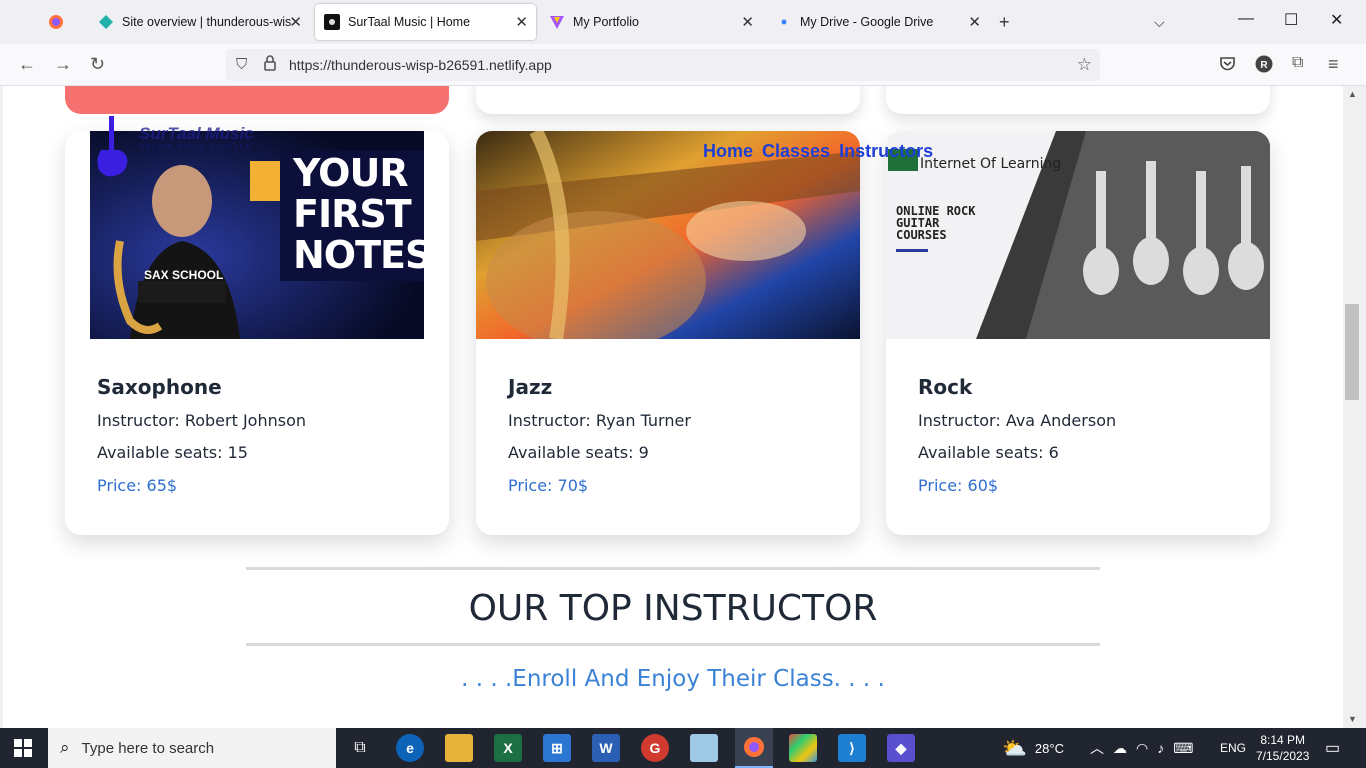  I want to click on lock-icon, so click(270, 65).